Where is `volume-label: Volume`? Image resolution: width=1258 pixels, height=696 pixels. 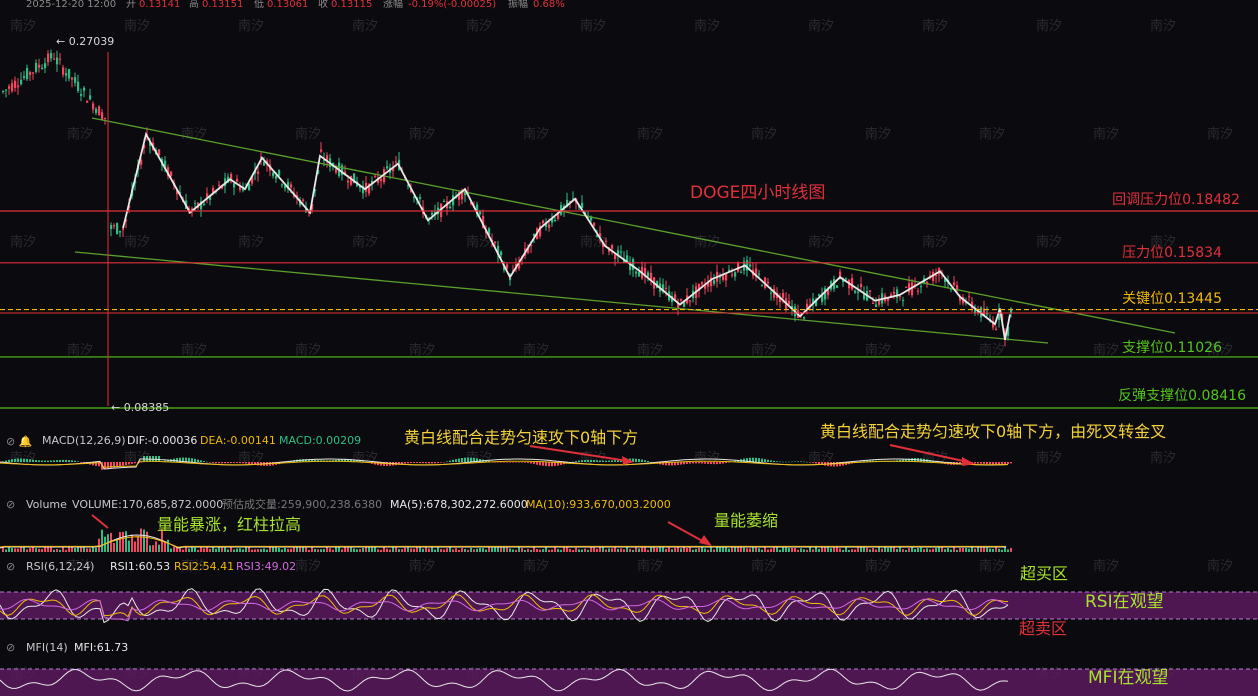 volume-label: Volume is located at coordinates (46, 504).